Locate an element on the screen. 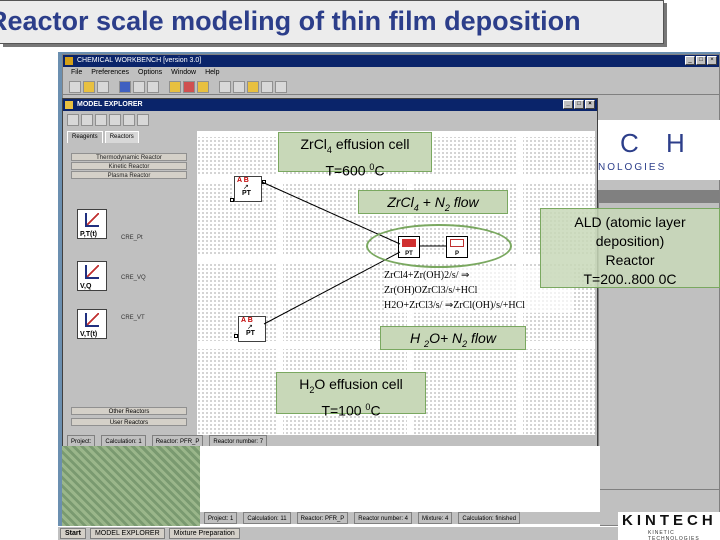 This screenshot has height=540, width=720. menu-preferences: Preferences is located at coordinates (110, 73).